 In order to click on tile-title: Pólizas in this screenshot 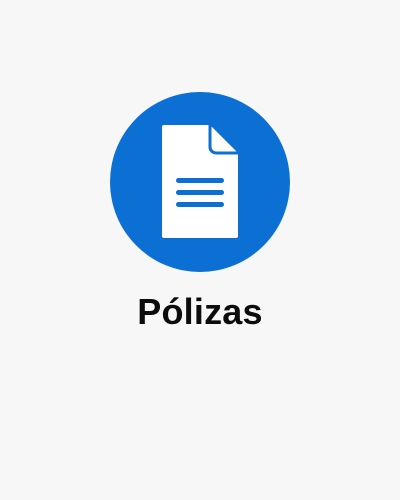, I will do `click(200, 311)`.